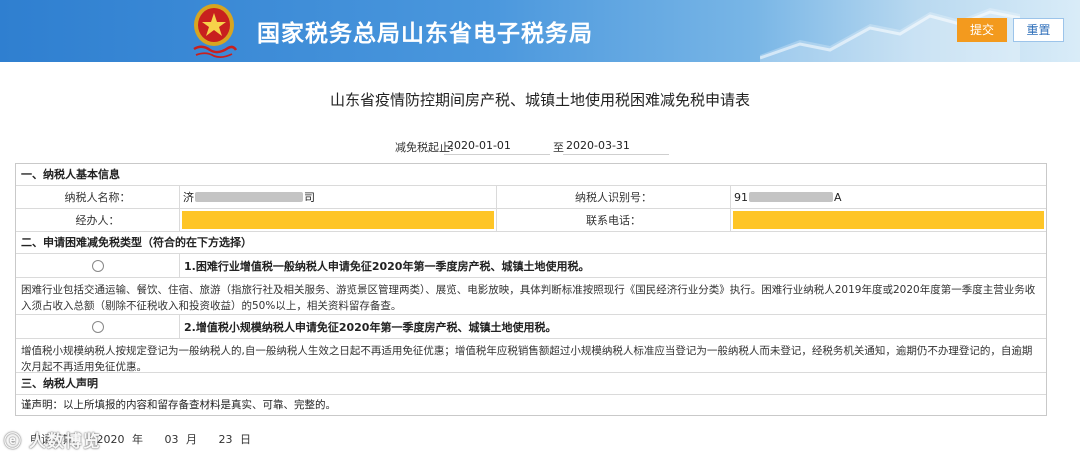 This screenshot has width=1080, height=463. Describe the element at coordinates (614, 197) in the screenshot. I see `taxpayer-id-label: 纳税人识别号：` at that location.